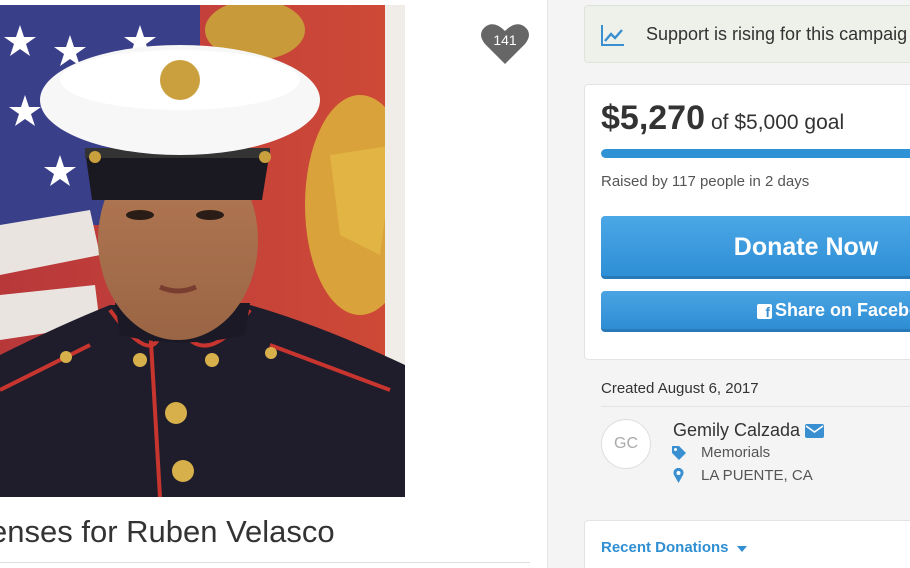 The height and width of the screenshot is (568, 910). Describe the element at coordinates (842, 310) in the screenshot. I see `share-label: Share on Facebo` at that location.